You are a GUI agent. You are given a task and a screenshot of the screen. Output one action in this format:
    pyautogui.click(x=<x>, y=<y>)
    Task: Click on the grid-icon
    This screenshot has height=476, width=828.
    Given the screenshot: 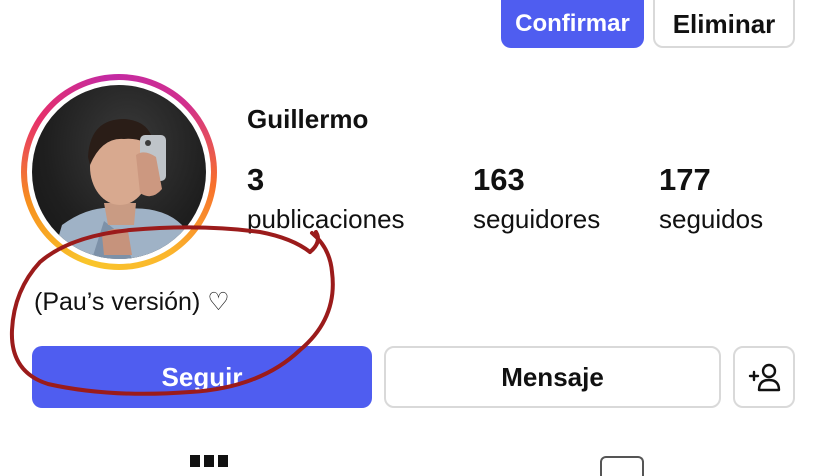 What is the action you would take?
    pyautogui.click(x=209, y=461)
    